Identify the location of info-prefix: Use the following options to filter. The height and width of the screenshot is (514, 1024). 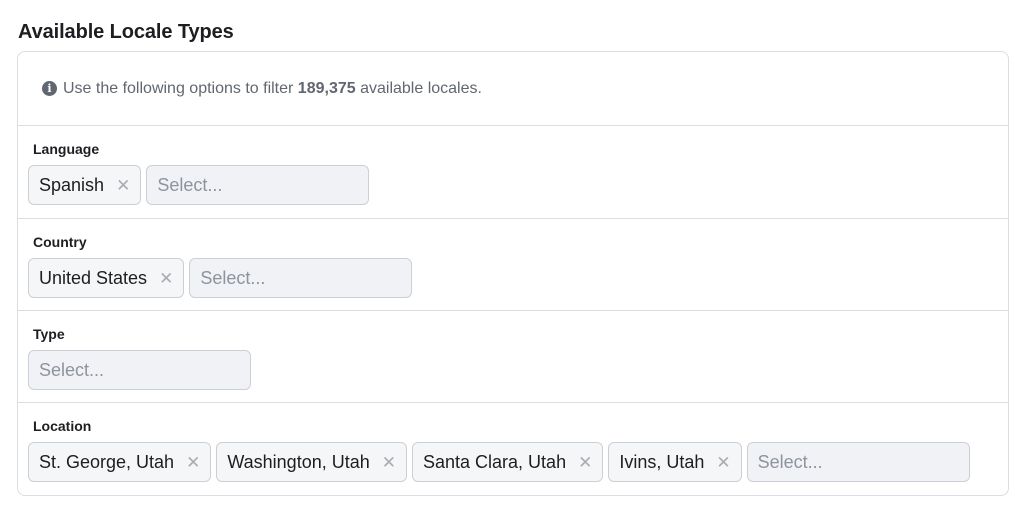
(178, 88).